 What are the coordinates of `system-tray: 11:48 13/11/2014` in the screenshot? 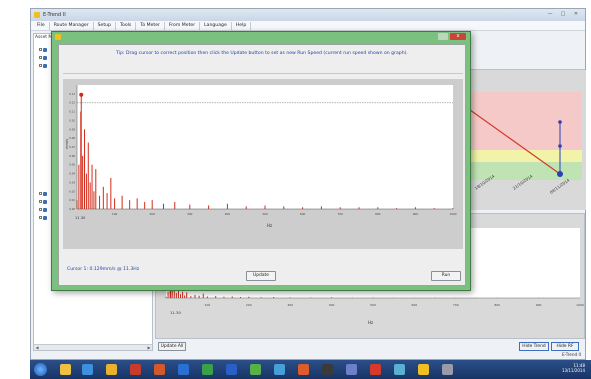 It's located at (573, 368).